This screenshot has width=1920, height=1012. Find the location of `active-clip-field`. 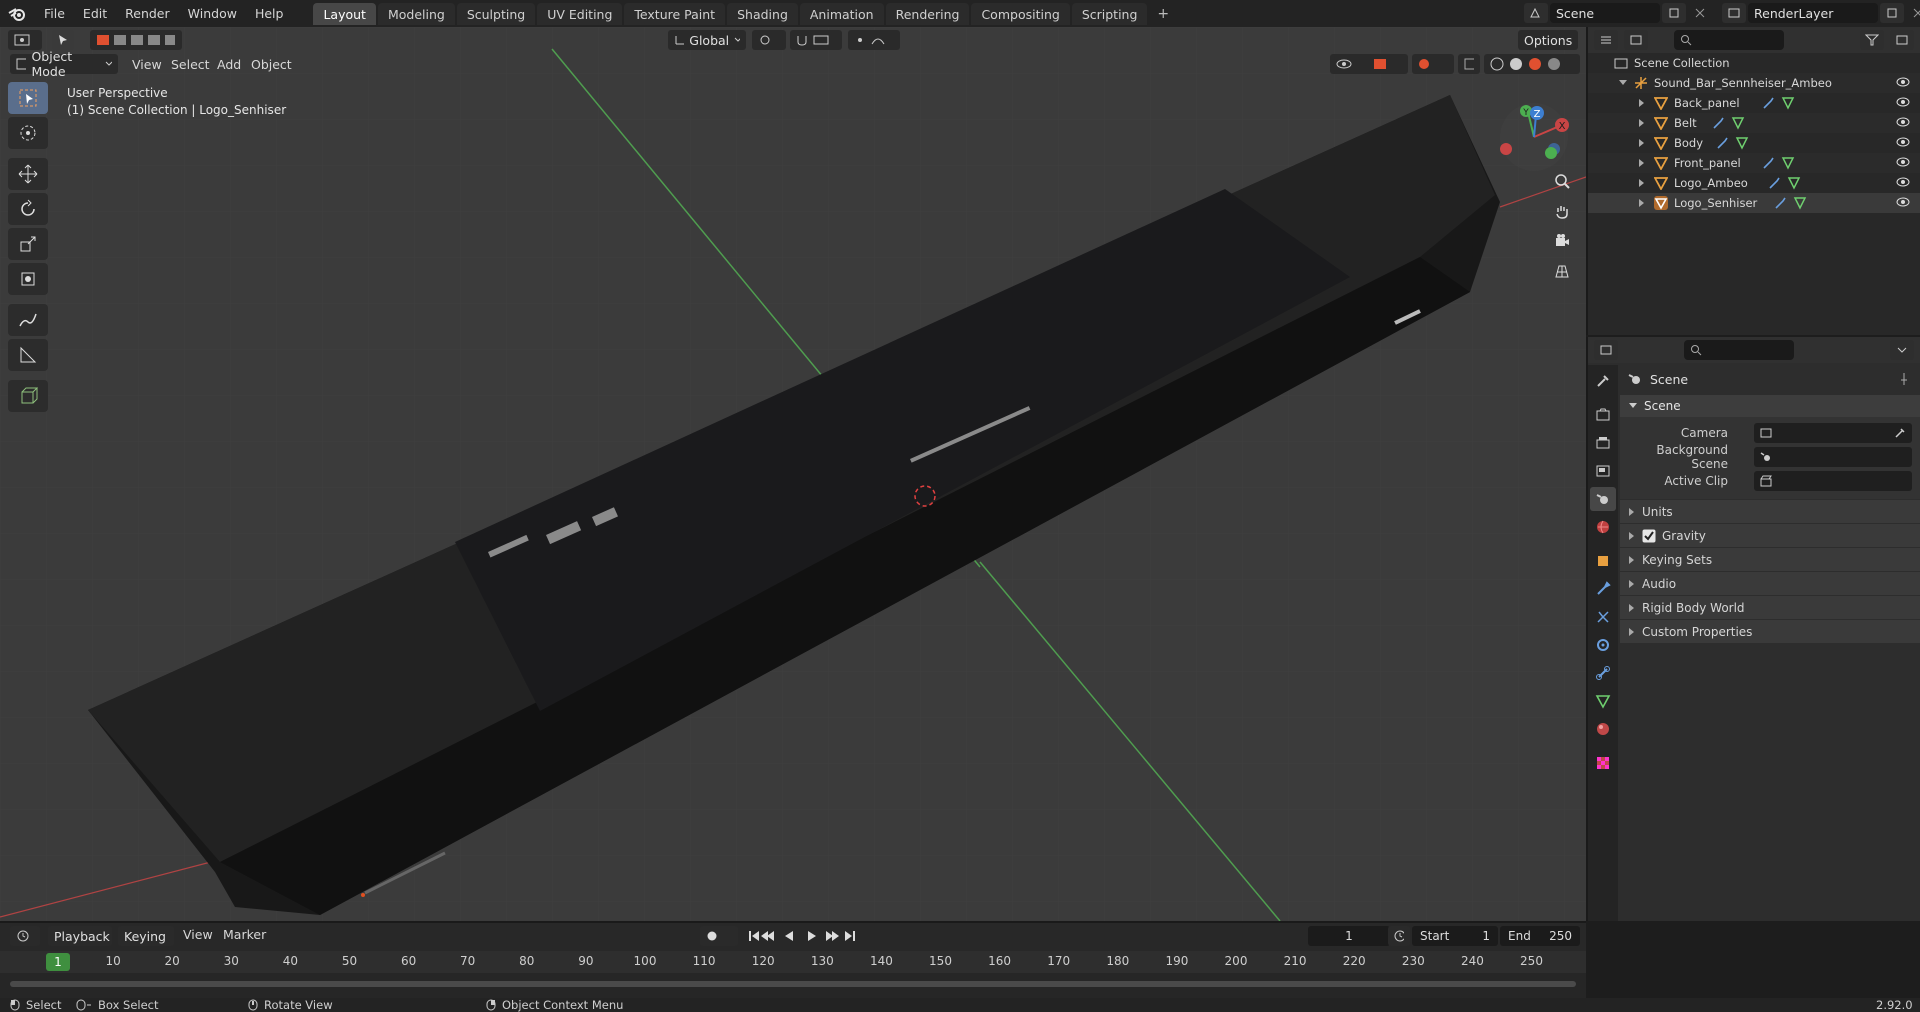

active-clip-field is located at coordinates (1833, 481).